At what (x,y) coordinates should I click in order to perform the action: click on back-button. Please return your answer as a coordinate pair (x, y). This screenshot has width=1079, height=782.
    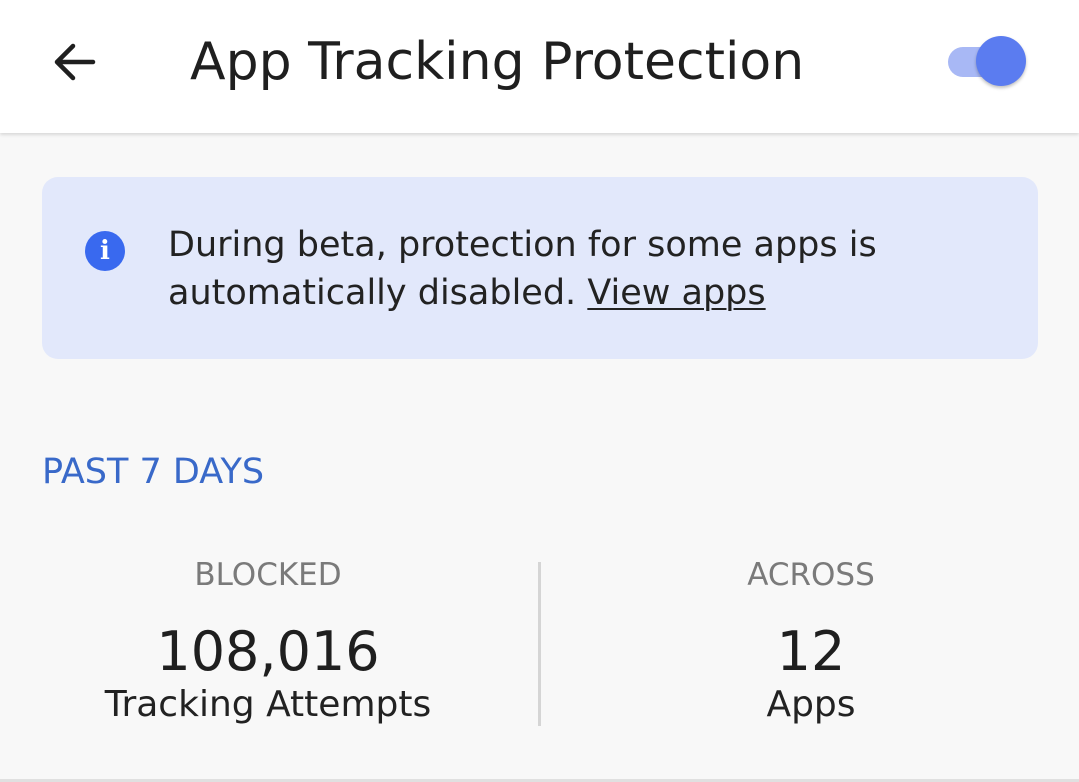
    Looking at the image, I should click on (74, 62).